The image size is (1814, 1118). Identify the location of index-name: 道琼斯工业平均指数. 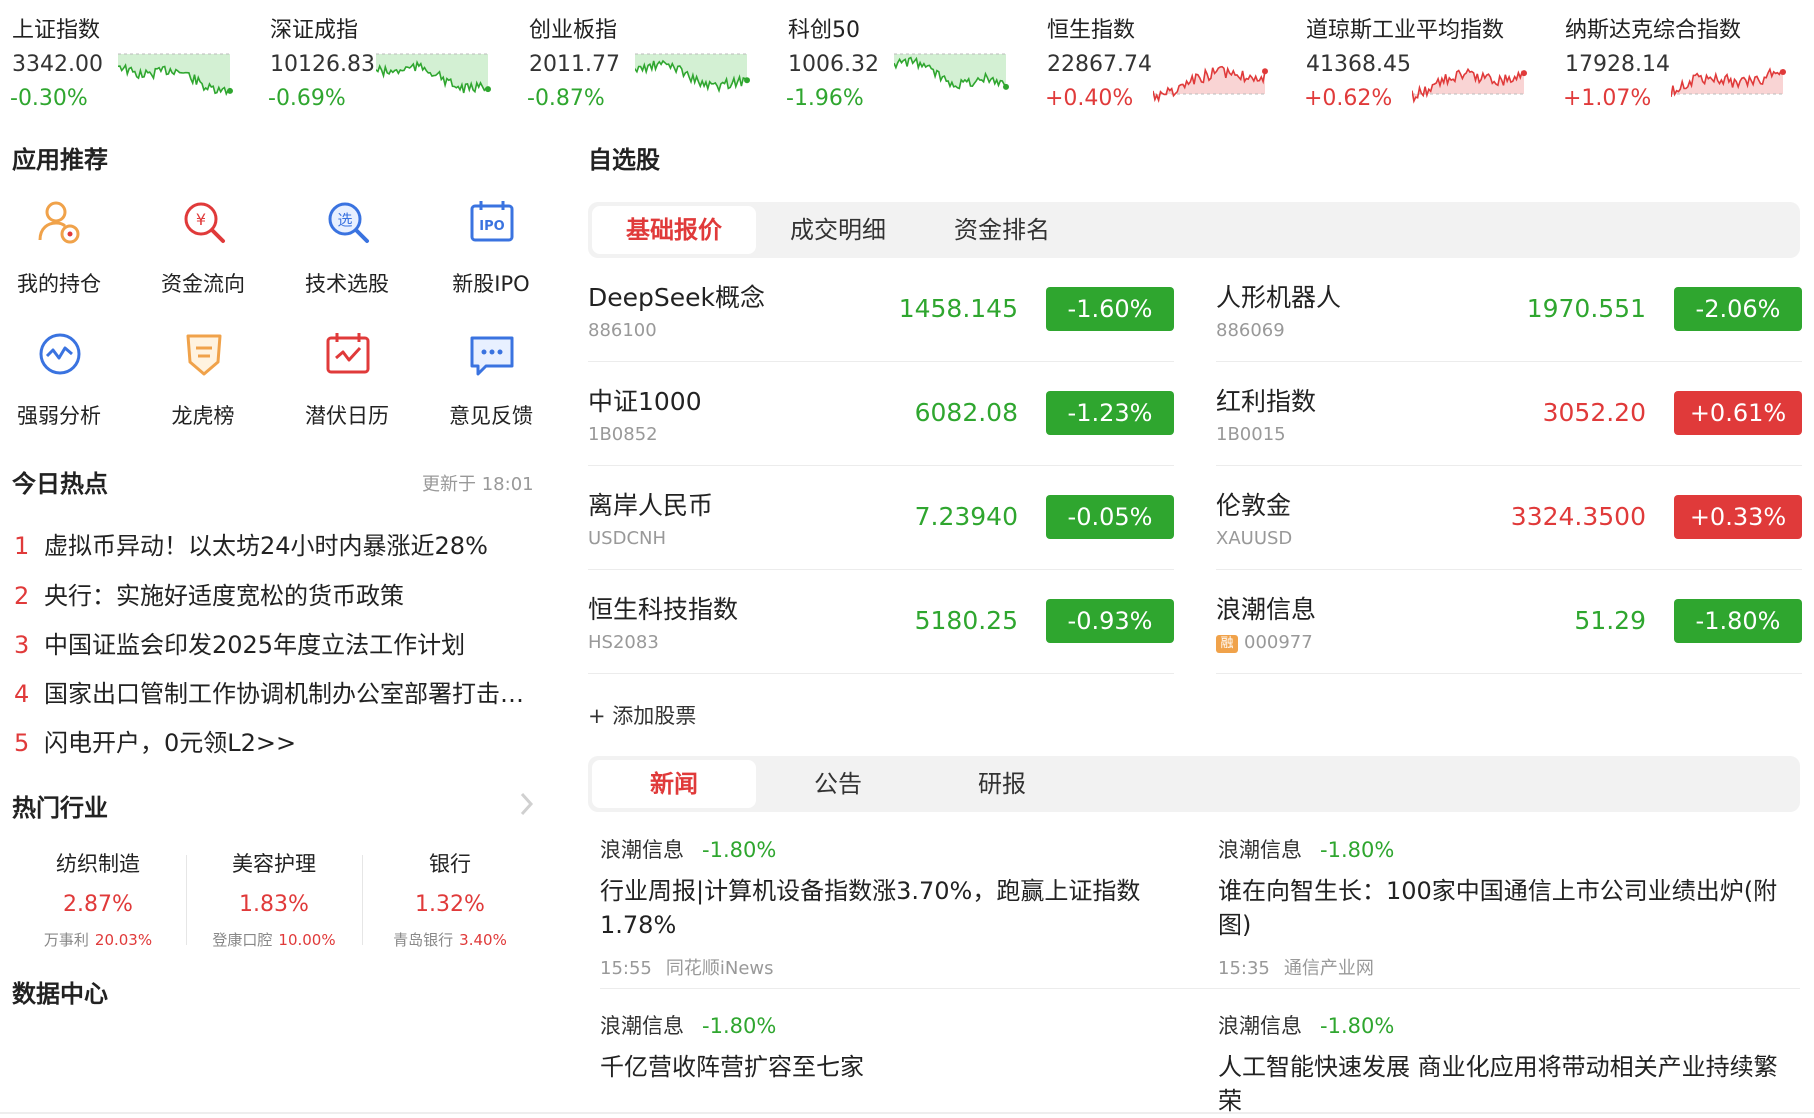
(1405, 30).